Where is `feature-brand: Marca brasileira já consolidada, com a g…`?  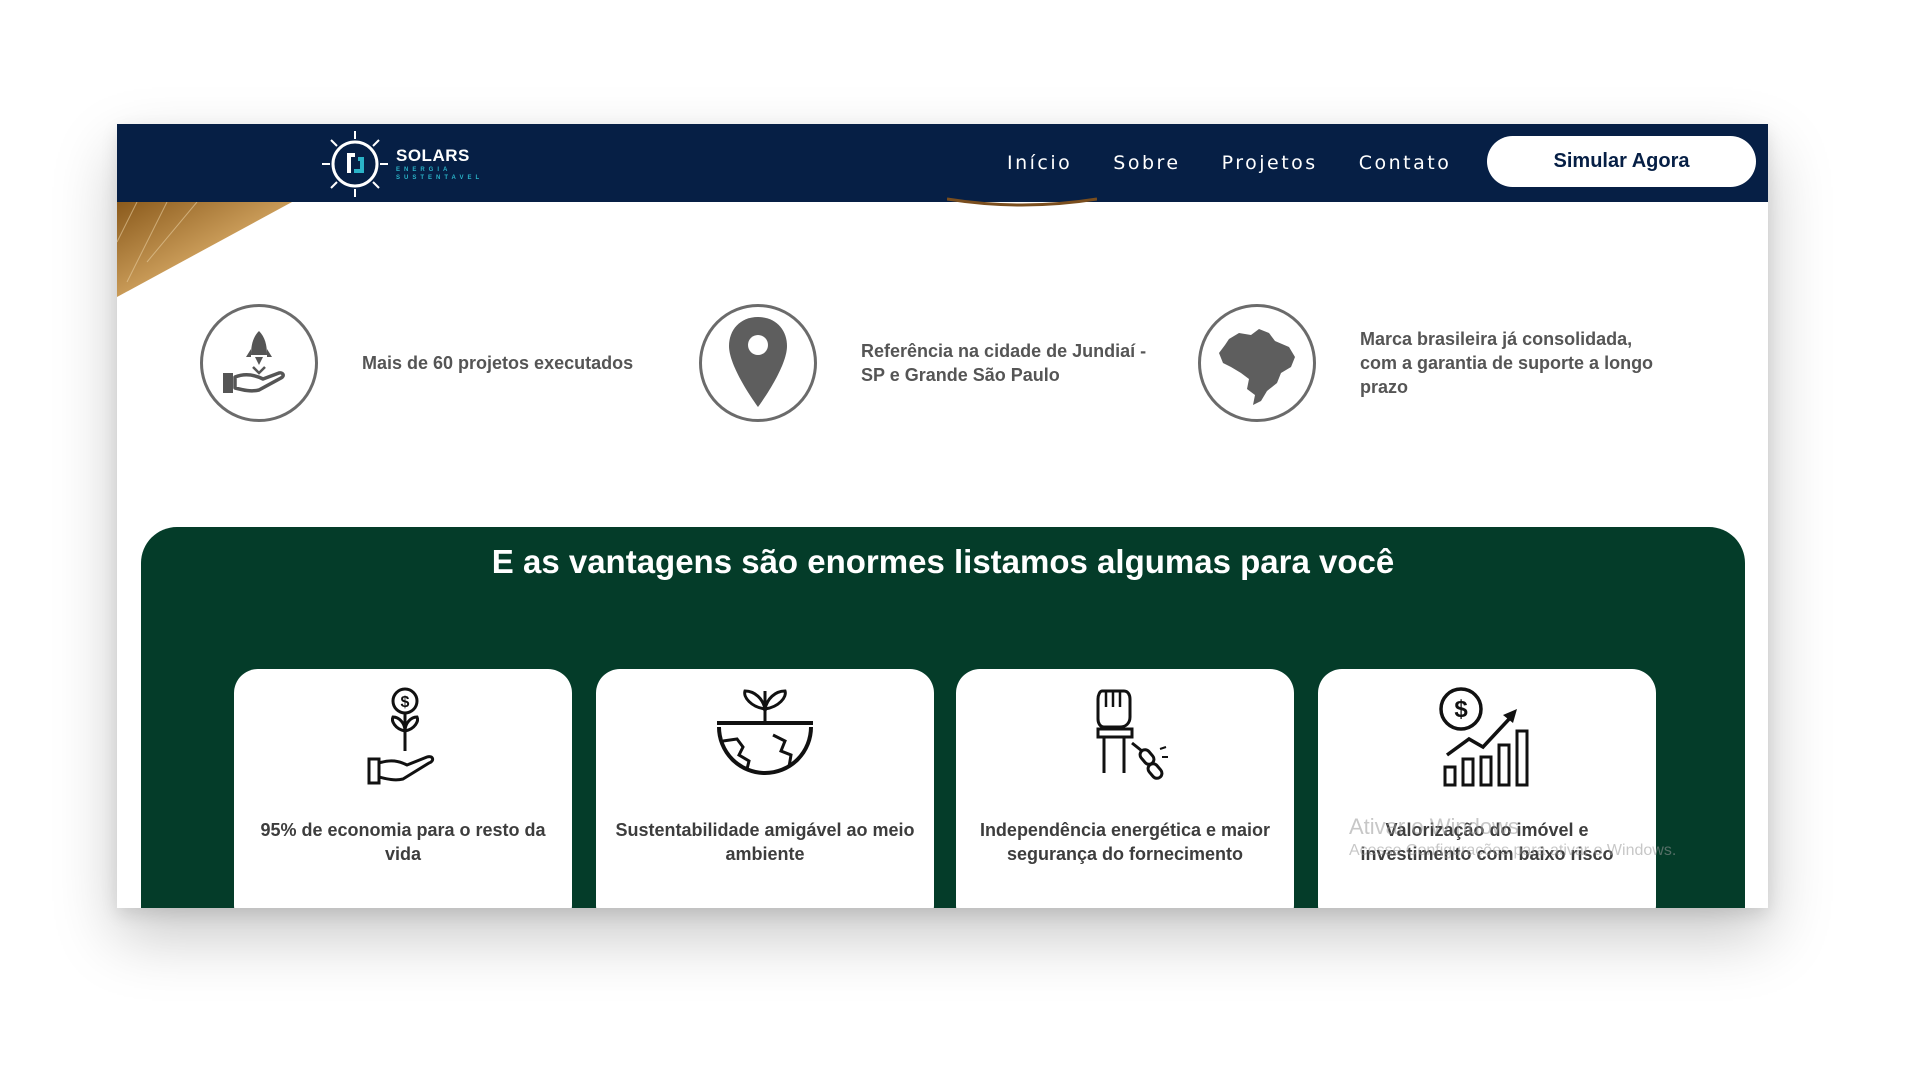
feature-brand: Marca brasileira já consolidada, com a g… is located at coordinates (1434, 363).